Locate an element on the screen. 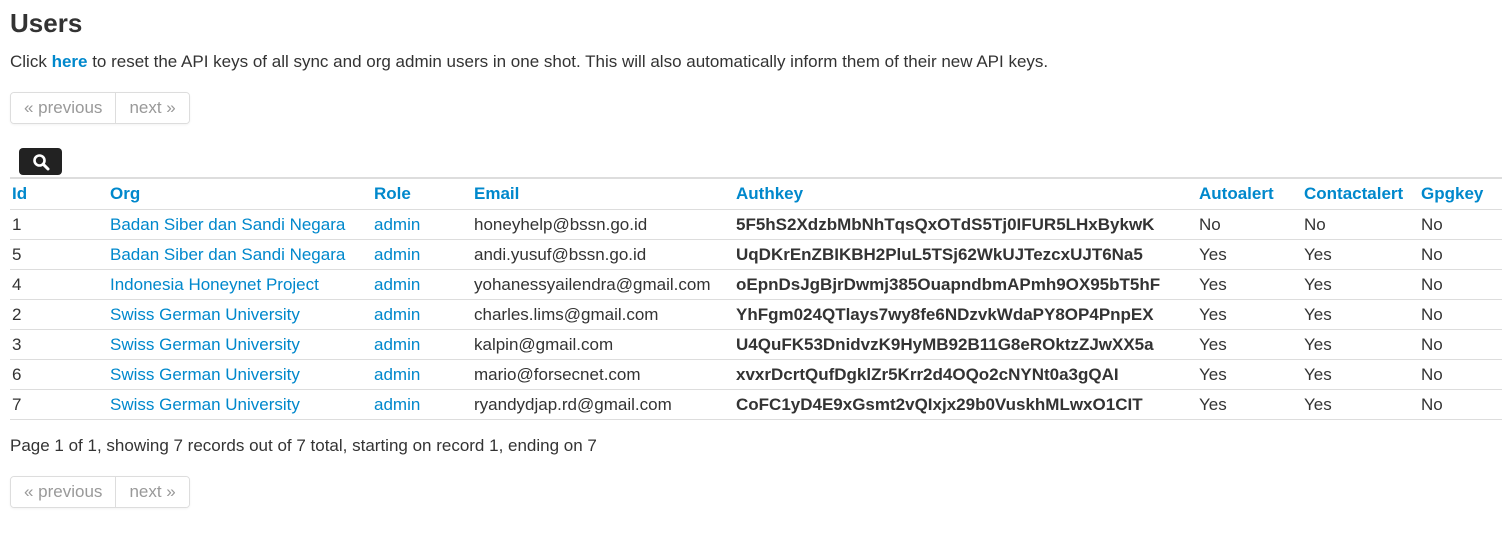 This screenshot has width=1502, height=538. cell-id: 2 is located at coordinates (59, 314).